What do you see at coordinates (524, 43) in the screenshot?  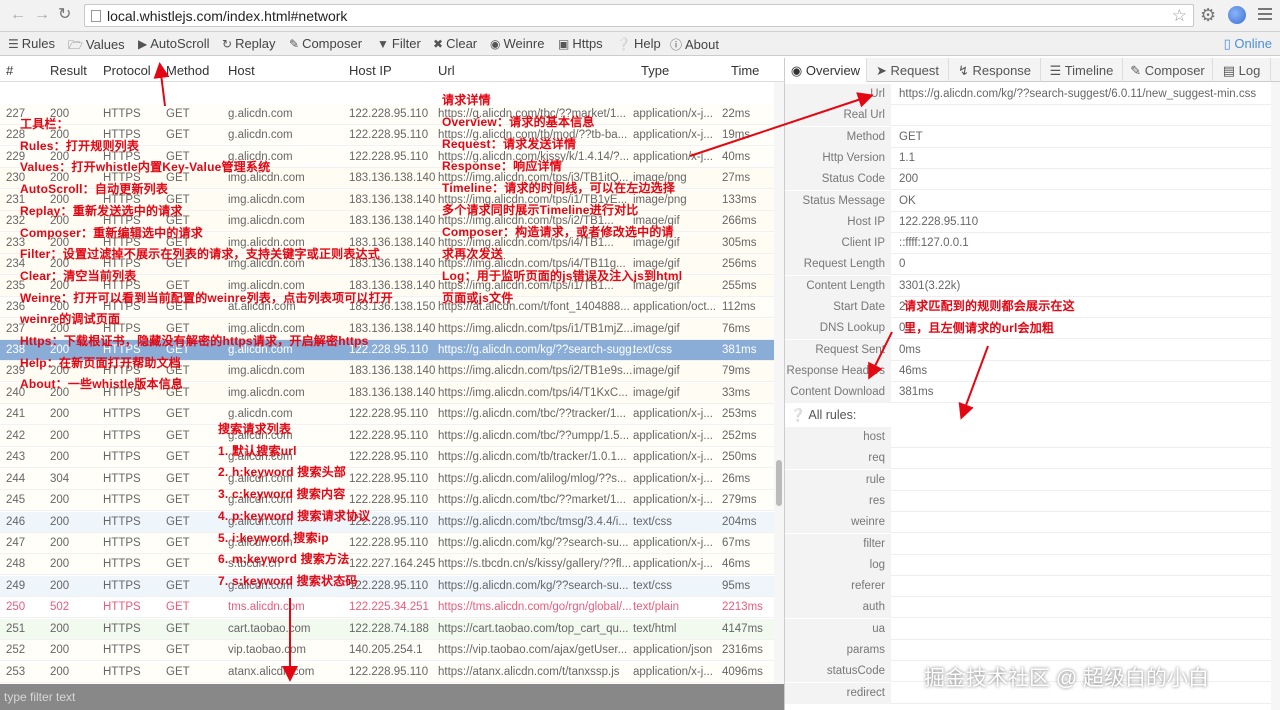 I see `weinre-label: Weinre` at bounding box center [524, 43].